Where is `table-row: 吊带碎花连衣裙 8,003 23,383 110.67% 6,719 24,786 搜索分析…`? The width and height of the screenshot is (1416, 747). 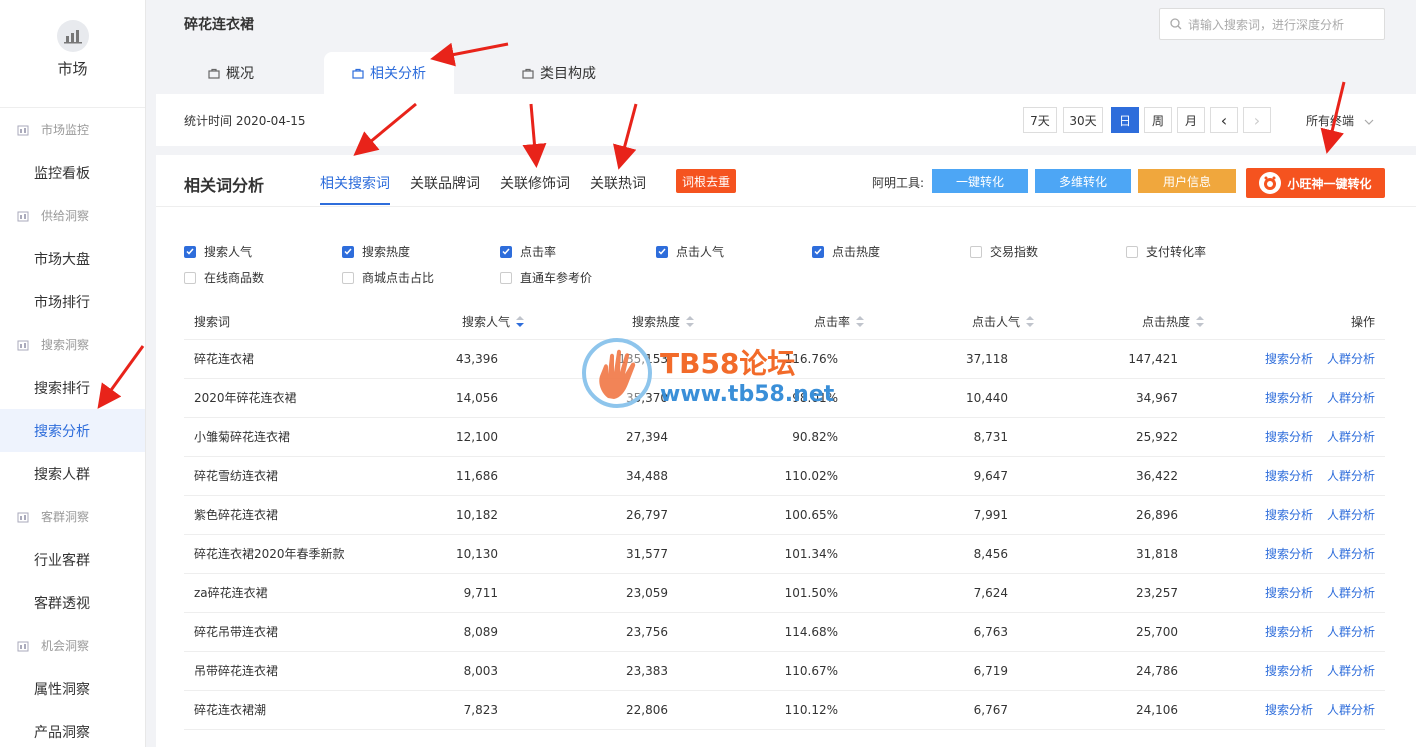
table-row: 吊带碎花连衣裙 8,003 23,383 110.67% 6,719 24,786 搜索分析… is located at coordinates (784, 671).